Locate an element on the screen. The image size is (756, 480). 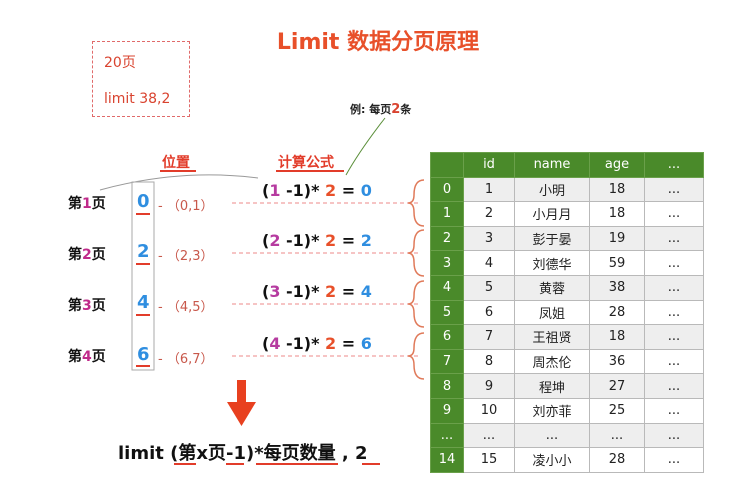
page-label-4: 第4页 is located at coordinates (87, 357).